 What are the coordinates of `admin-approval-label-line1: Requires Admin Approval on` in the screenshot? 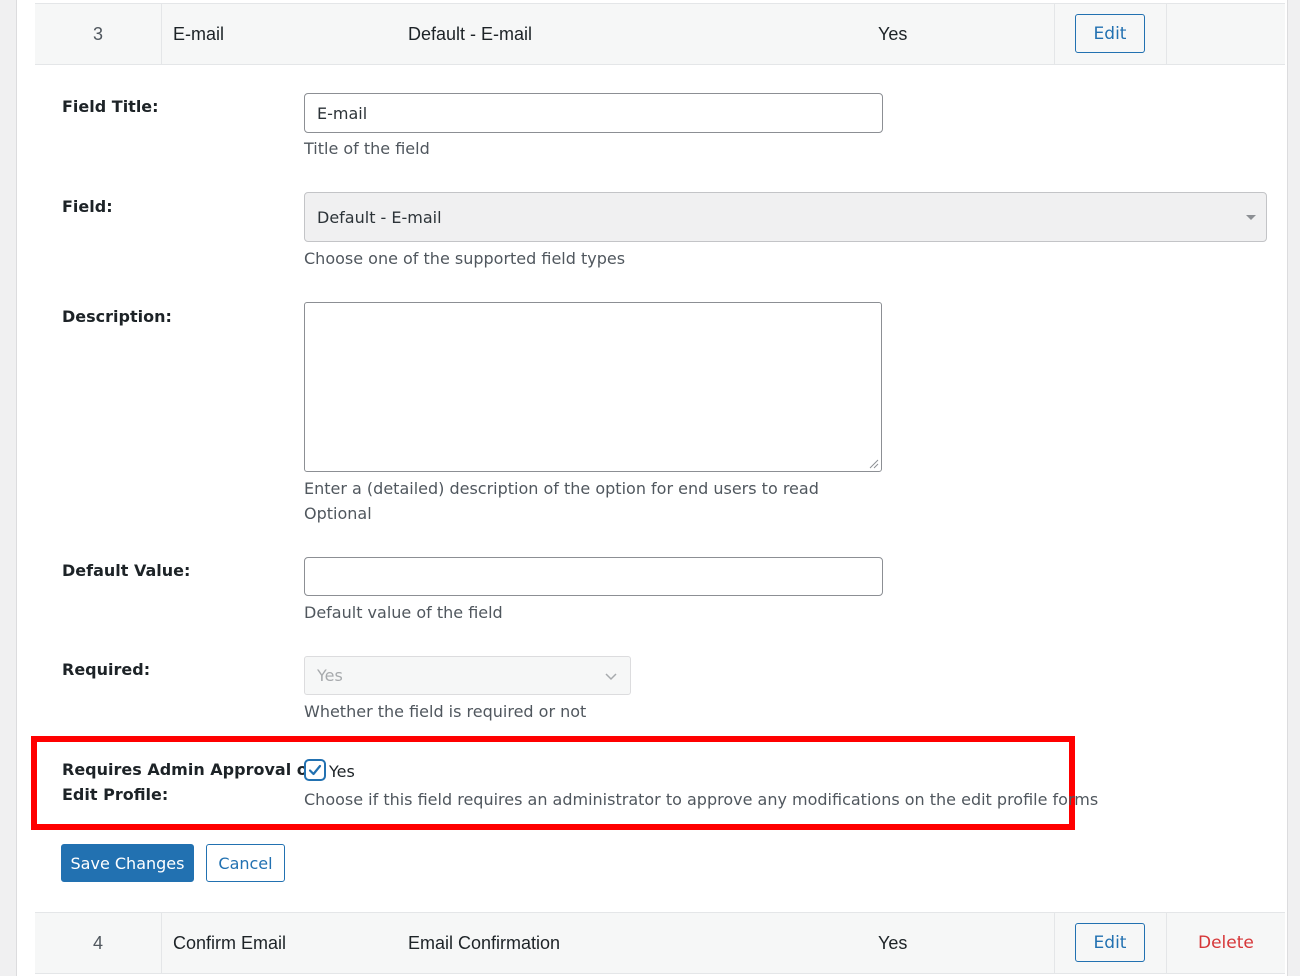 It's located at (191, 769).